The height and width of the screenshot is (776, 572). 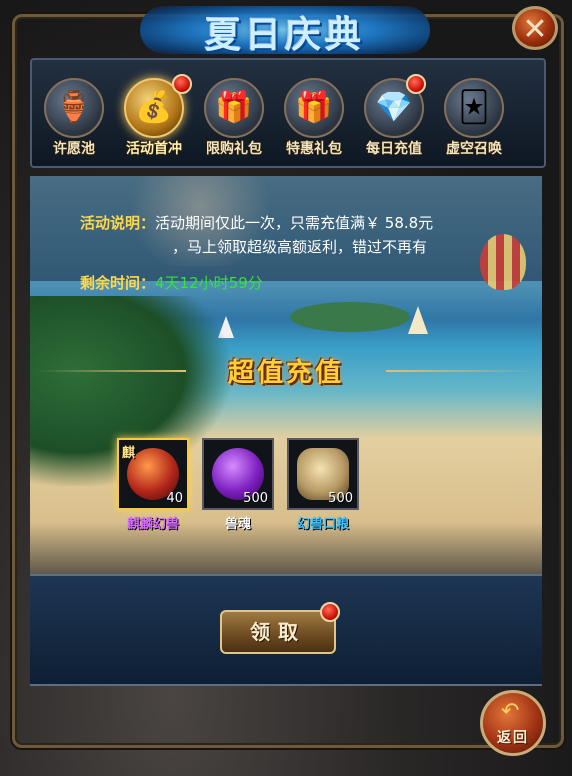 I want to click on remaining-time: 剩余时间：4天12小时59分, so click(x=171, y=282).